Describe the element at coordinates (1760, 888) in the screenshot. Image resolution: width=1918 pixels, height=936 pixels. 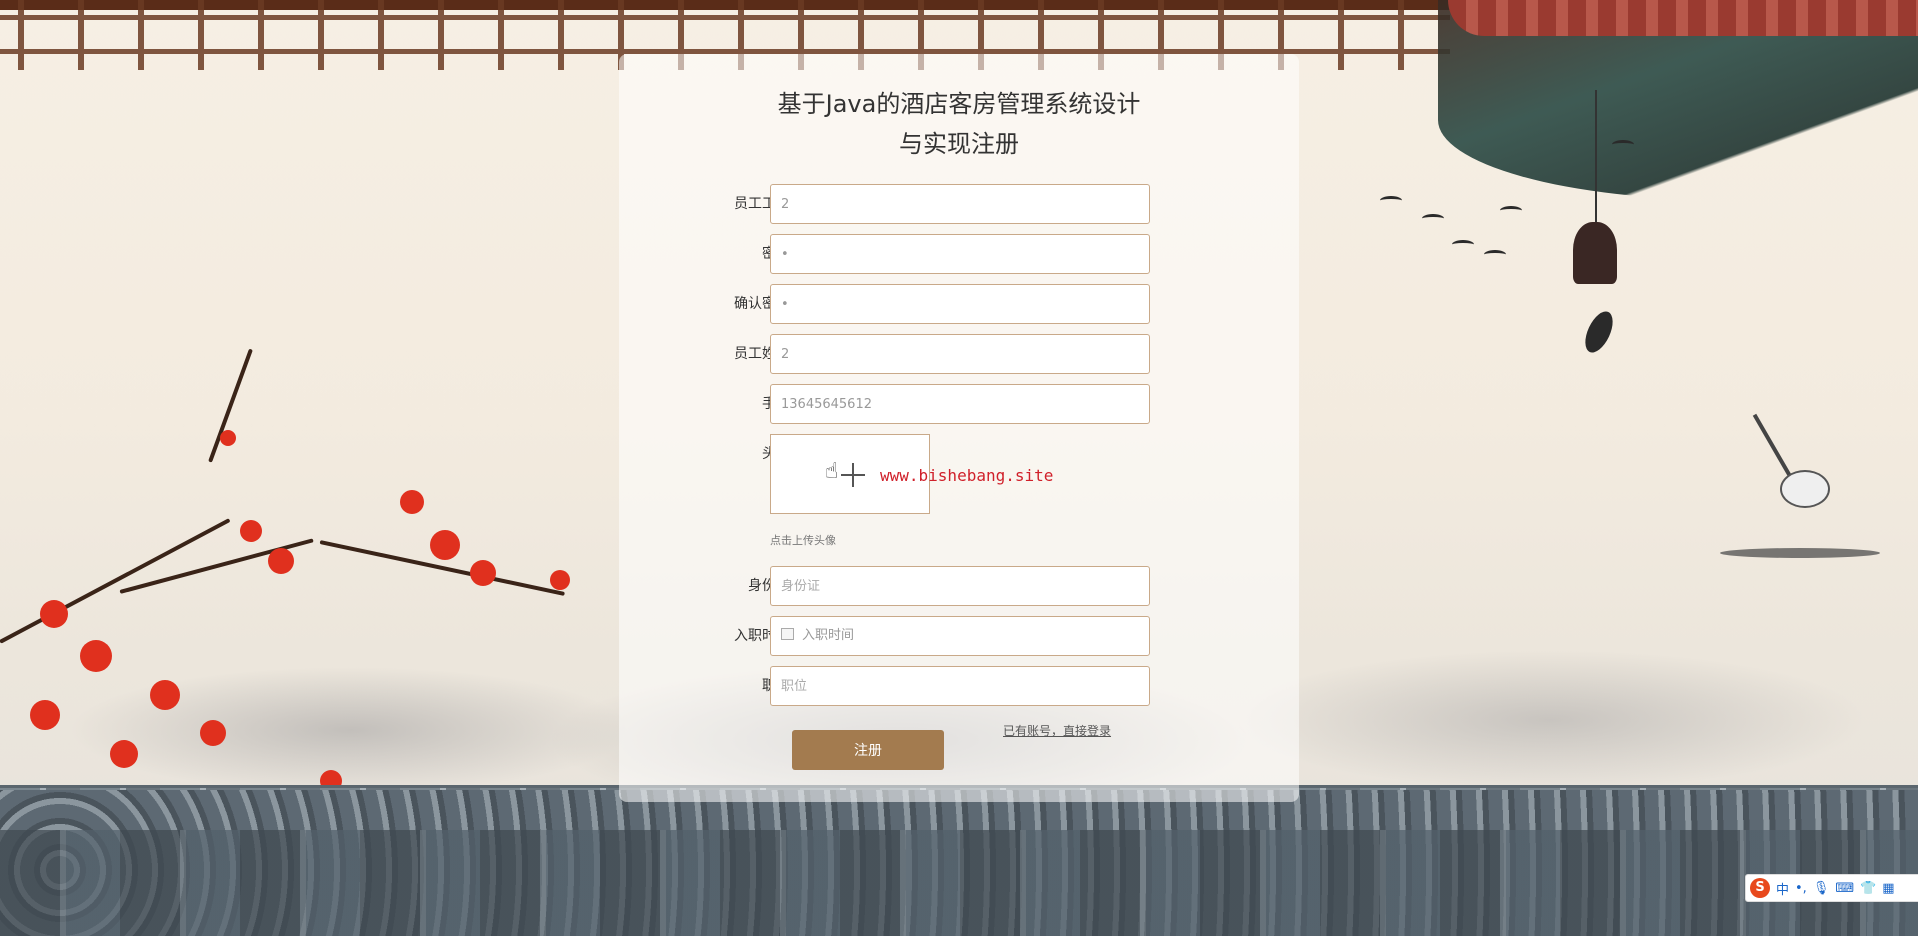
I see `sogou-logo-icon: S` at that location.